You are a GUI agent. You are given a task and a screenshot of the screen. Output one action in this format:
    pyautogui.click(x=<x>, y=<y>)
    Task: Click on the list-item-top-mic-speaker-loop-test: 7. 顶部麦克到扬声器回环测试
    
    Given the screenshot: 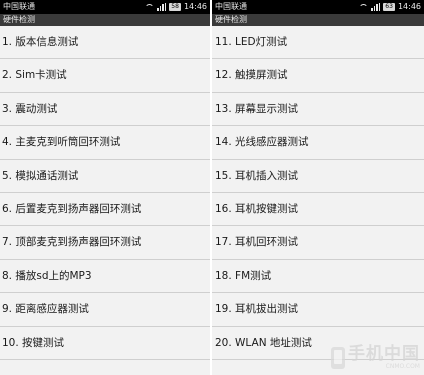 What is the action you would take?
    pyautogui.click(x=105, y=243)
    